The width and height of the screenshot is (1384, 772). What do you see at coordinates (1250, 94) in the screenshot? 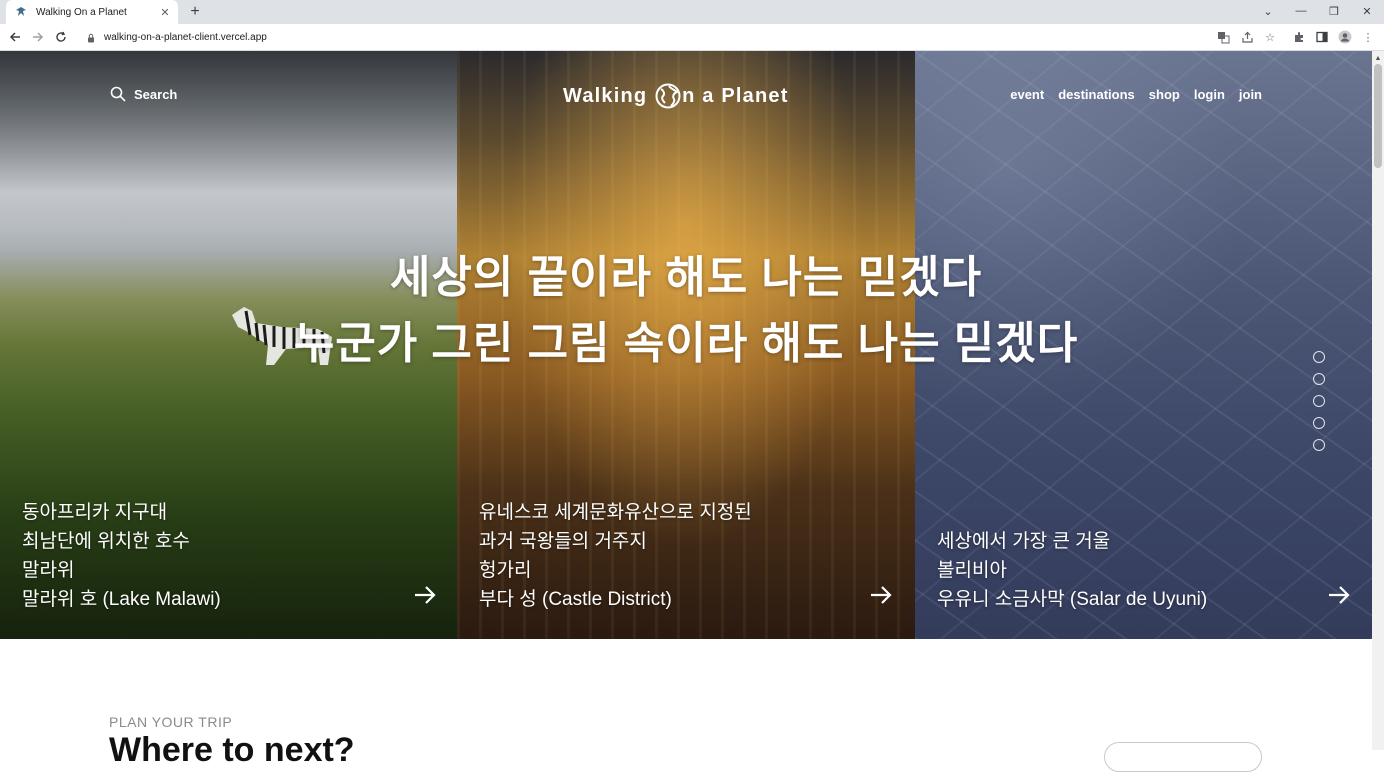
I see `nav-join: join` at bounding box center [1250, 94].